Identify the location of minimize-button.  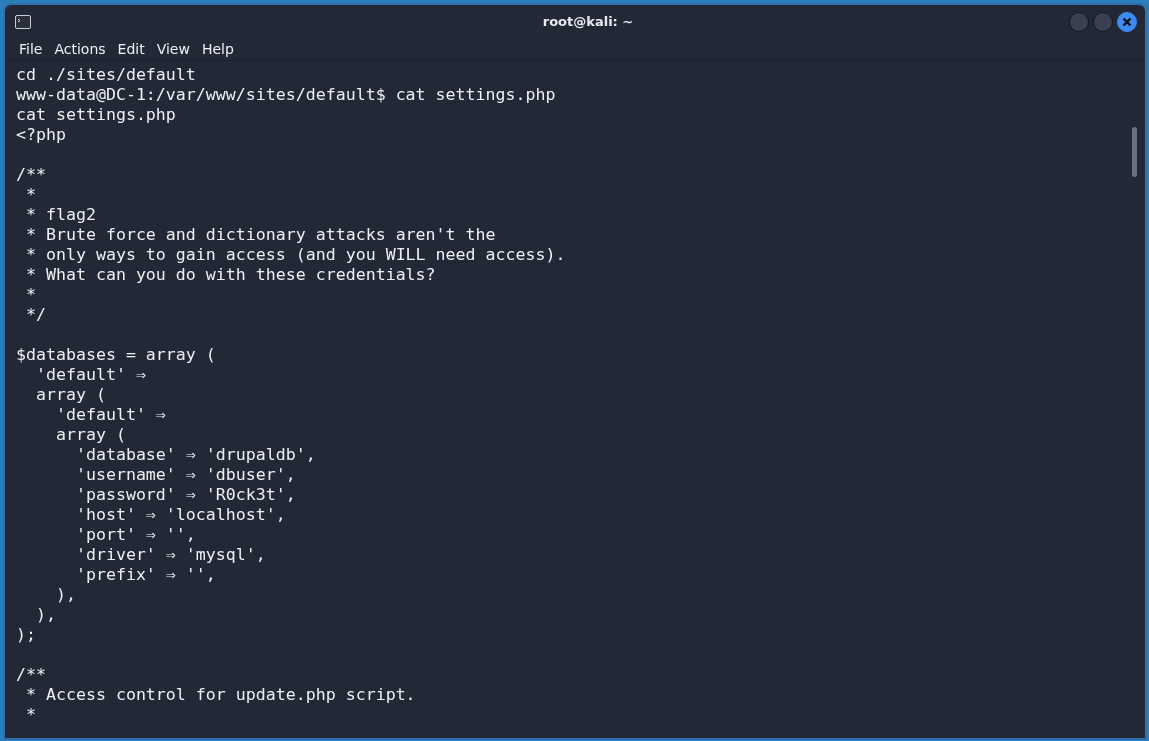
(1079, 22).